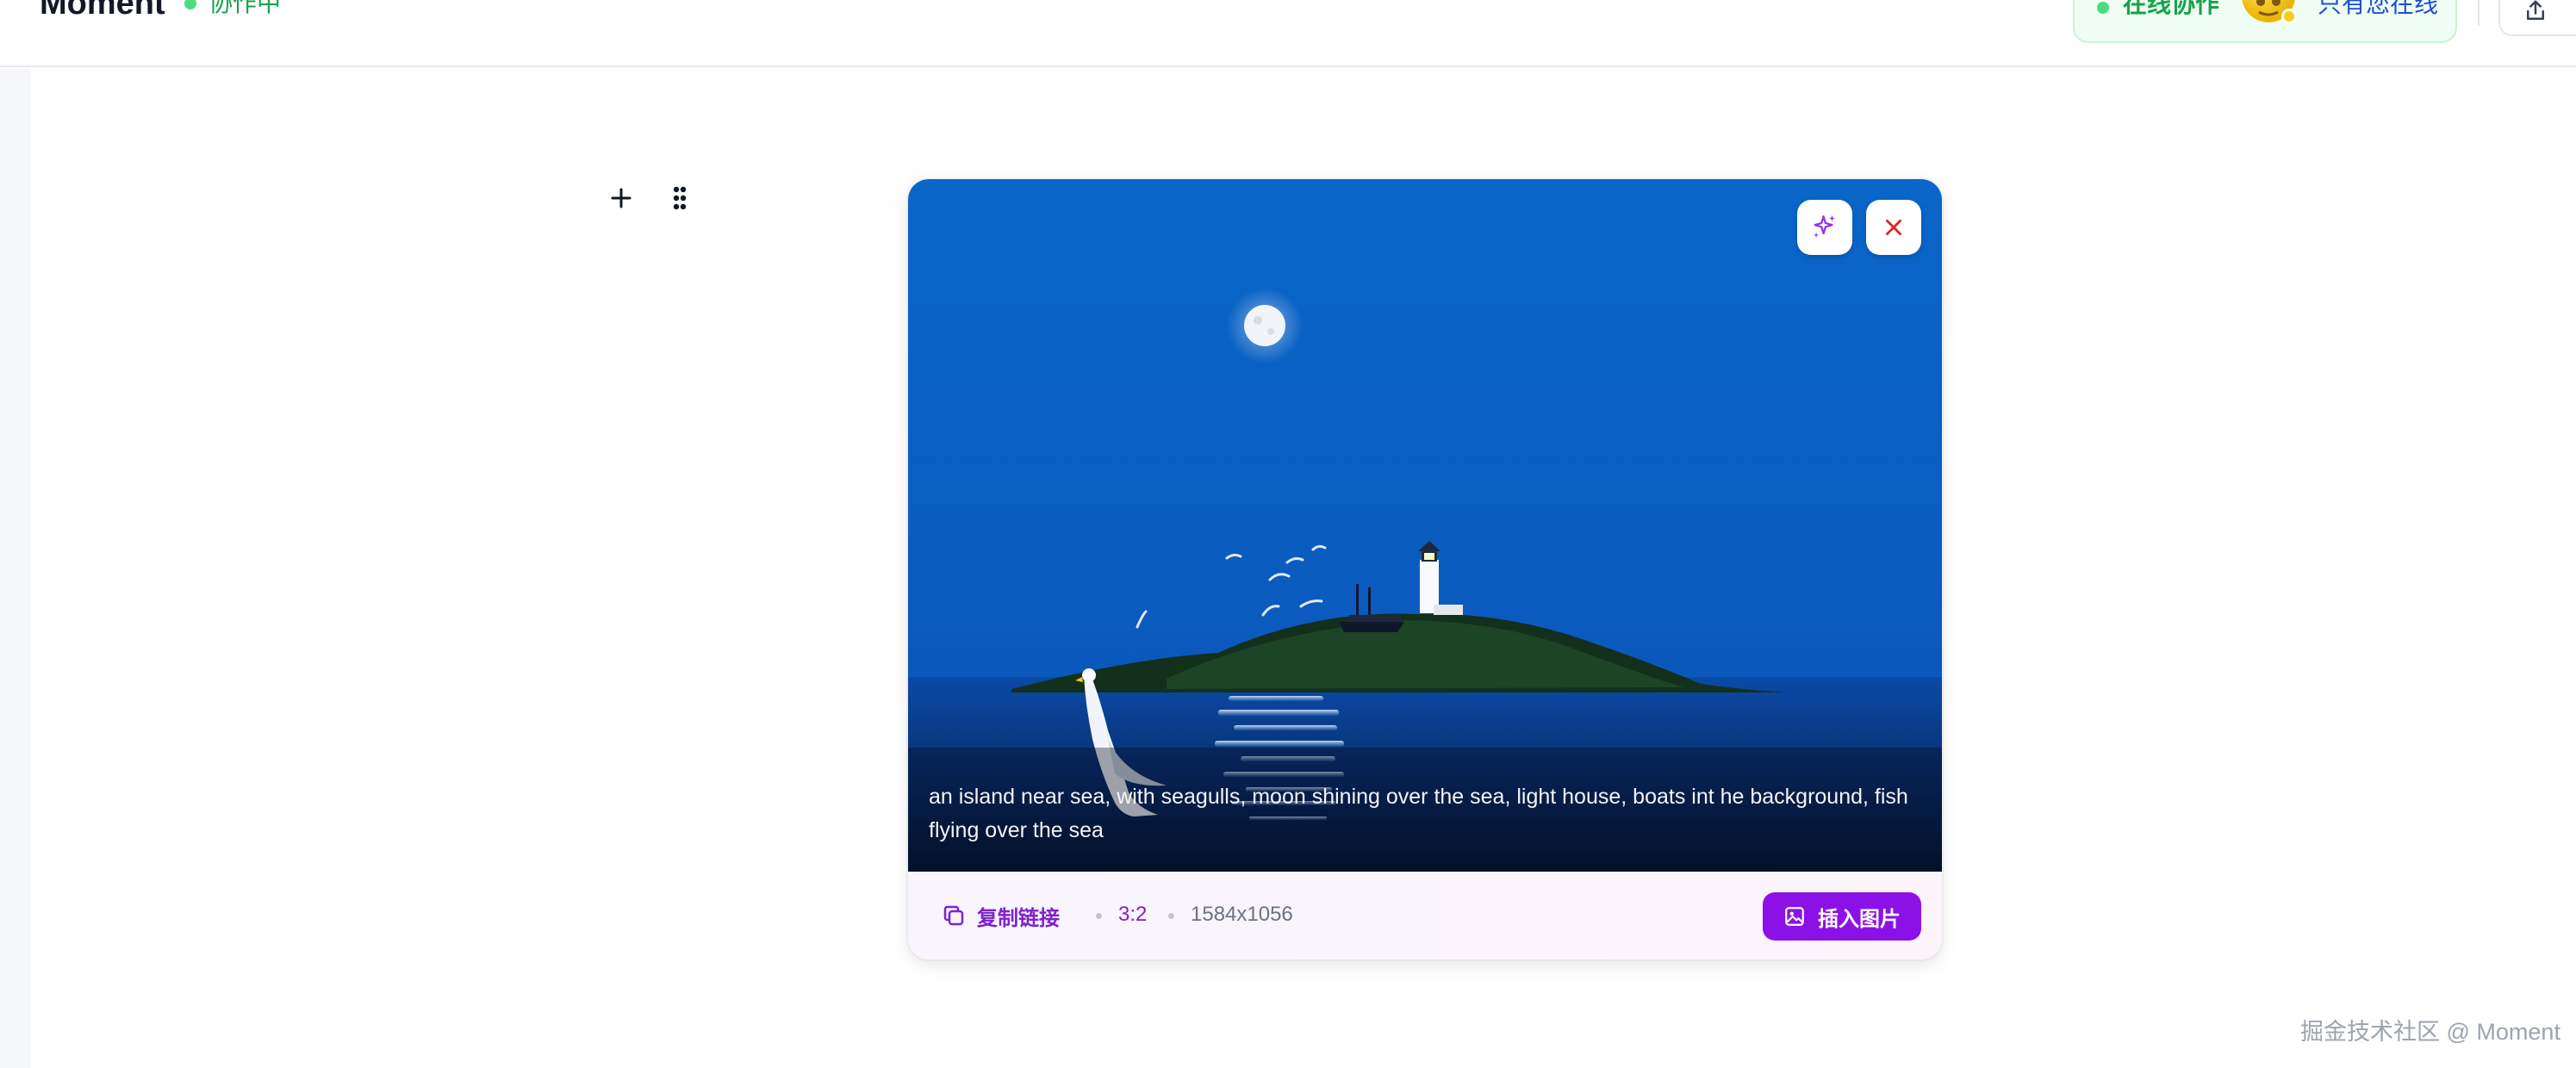  Describe the element at coordinates (1133, 914) in the screenshot. I see `aspect-ratio-label: 3:2` at that location.